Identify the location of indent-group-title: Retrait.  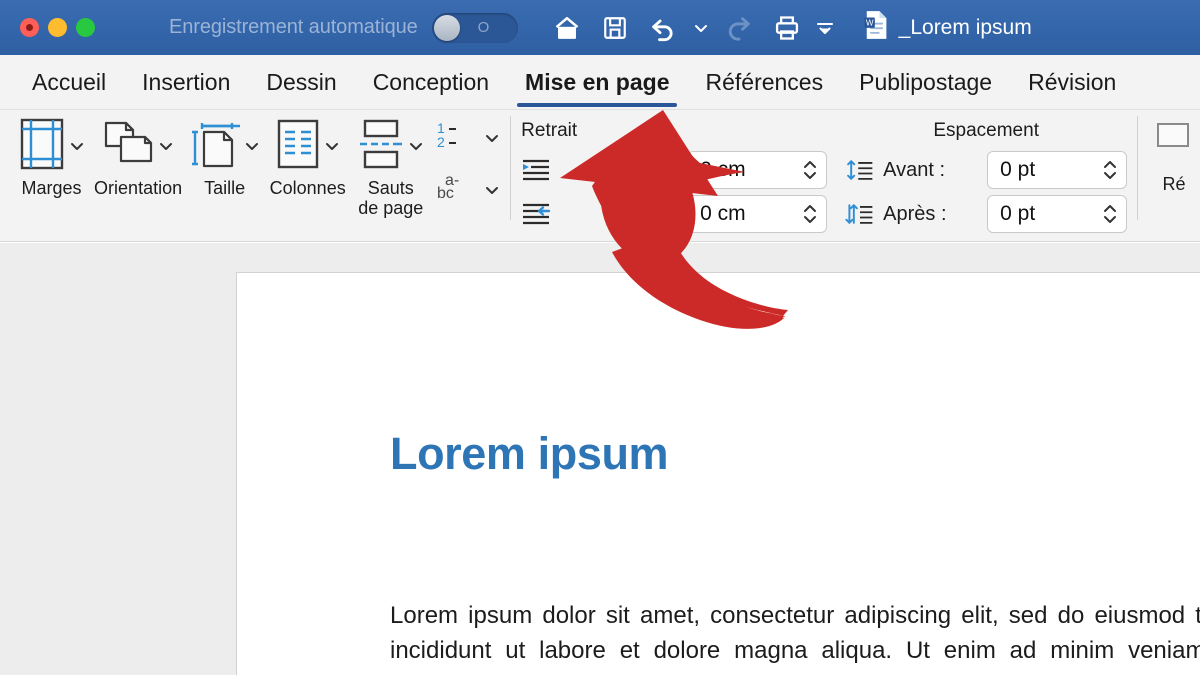
(549, 130).